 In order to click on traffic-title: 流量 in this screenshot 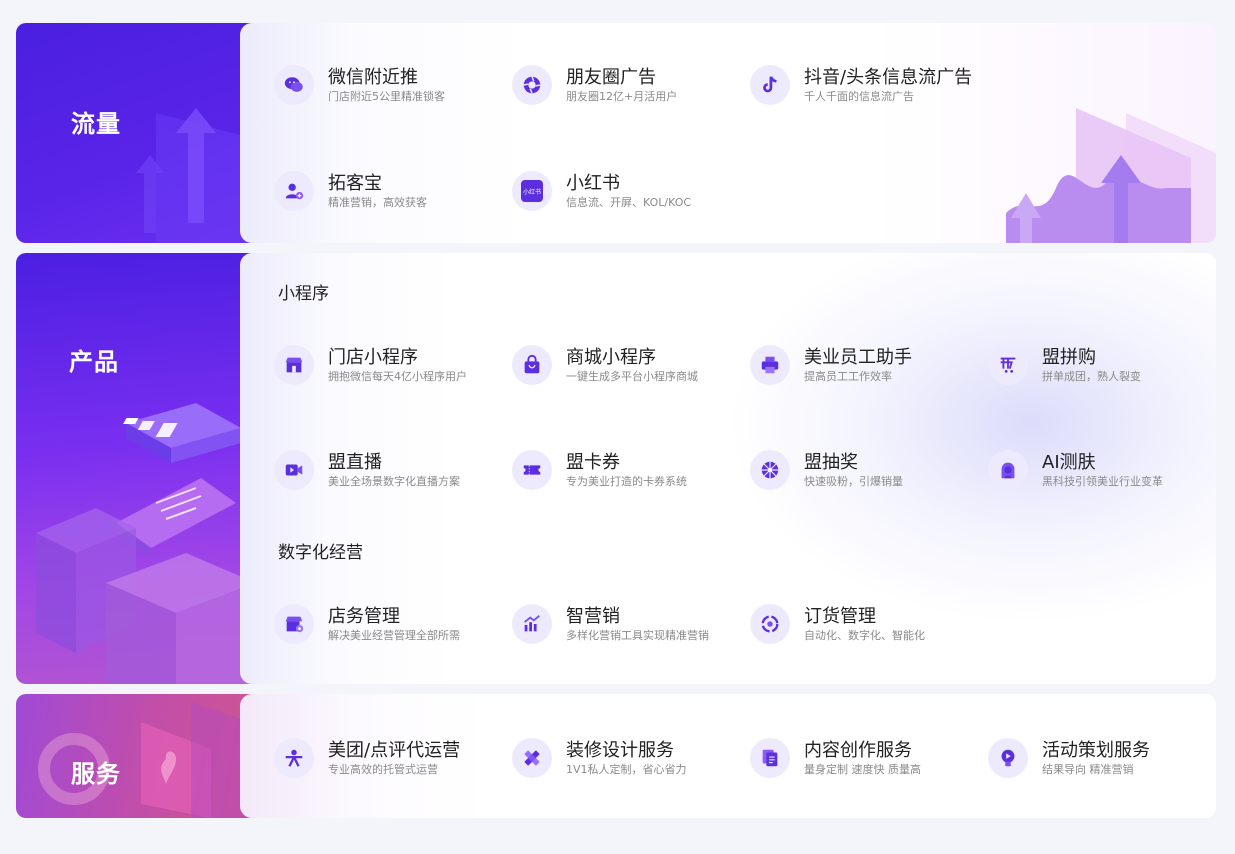, I will do `click(96, 124)`.